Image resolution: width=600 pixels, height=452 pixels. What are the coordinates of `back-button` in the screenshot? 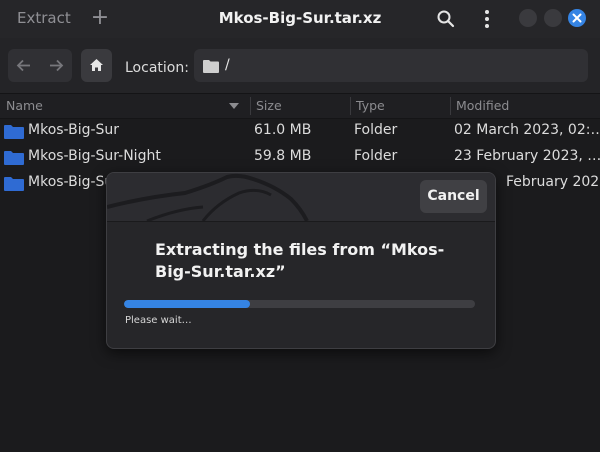 It's located at (24, 65).